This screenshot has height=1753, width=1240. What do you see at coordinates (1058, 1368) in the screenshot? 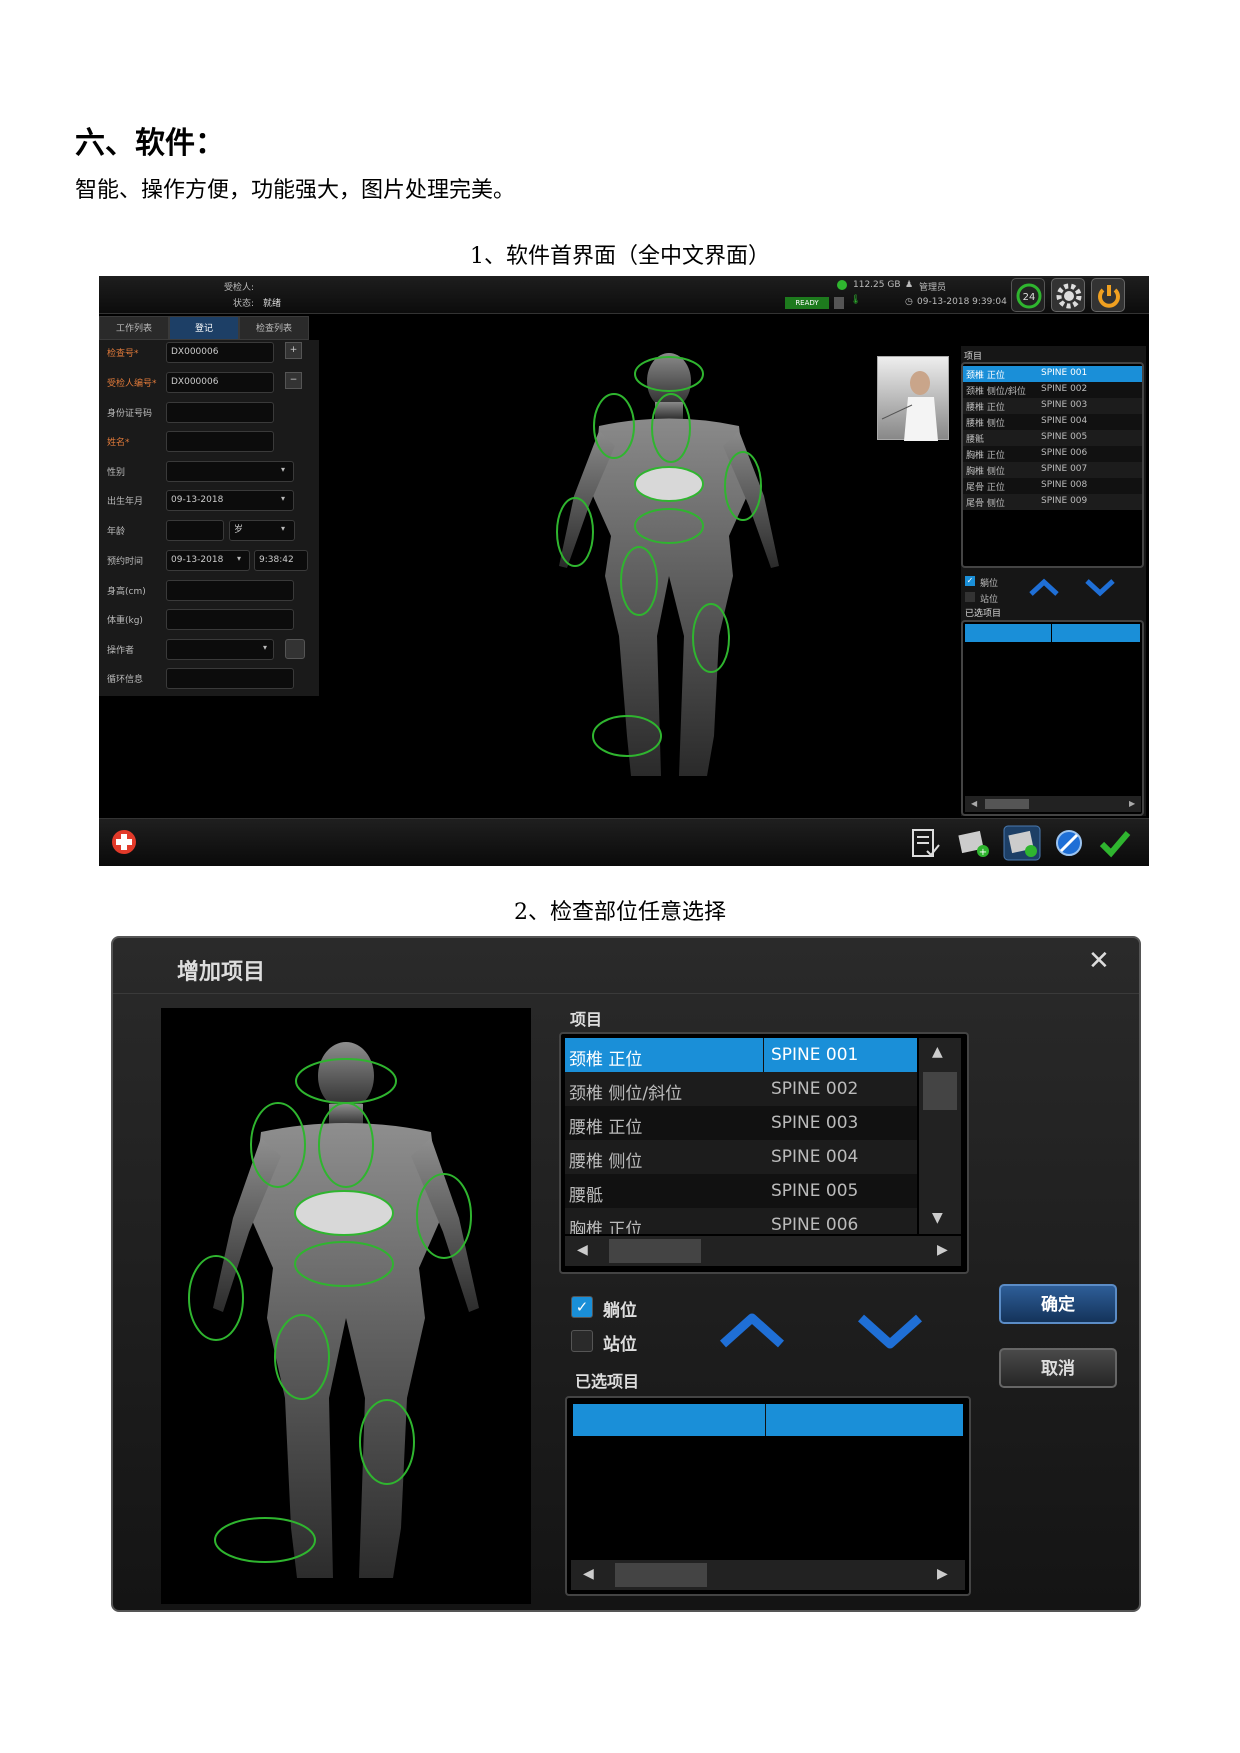
I see `cancel-button: 取消` at bounding box center [1058, 1368].